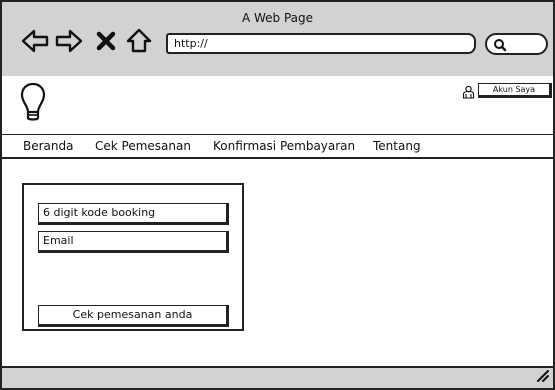 Image resolution: width=555 pixels, height=390 pixels. Describe the element at coordinates (33, 104) in the screenshot. I see `lightbulb-icon` at that location.